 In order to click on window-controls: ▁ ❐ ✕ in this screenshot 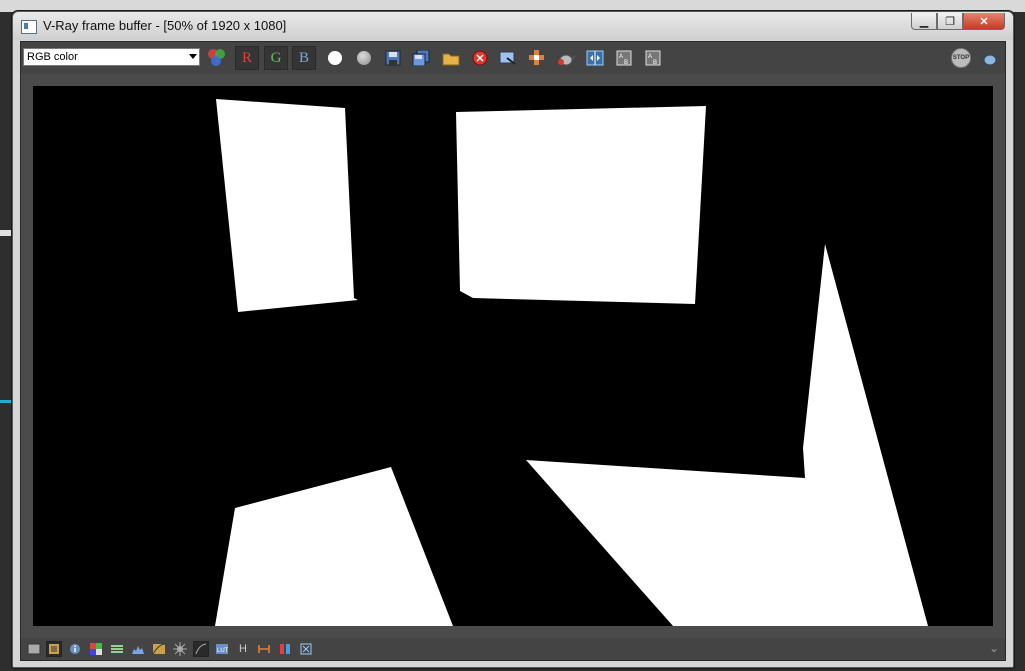, I will do `click(958, 22)`.